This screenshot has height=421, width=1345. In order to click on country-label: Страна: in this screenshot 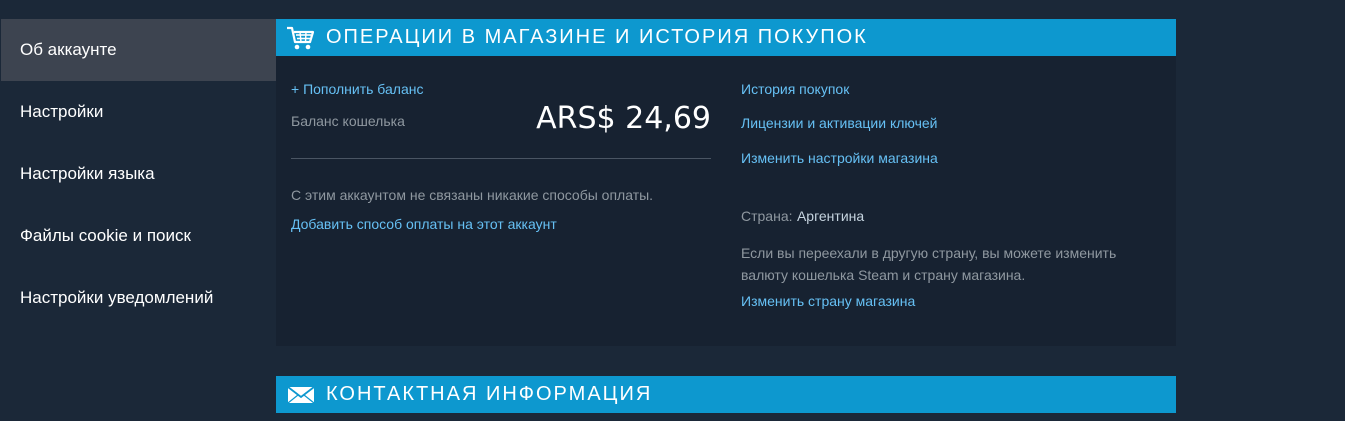, I will do `click(767, 216)`.